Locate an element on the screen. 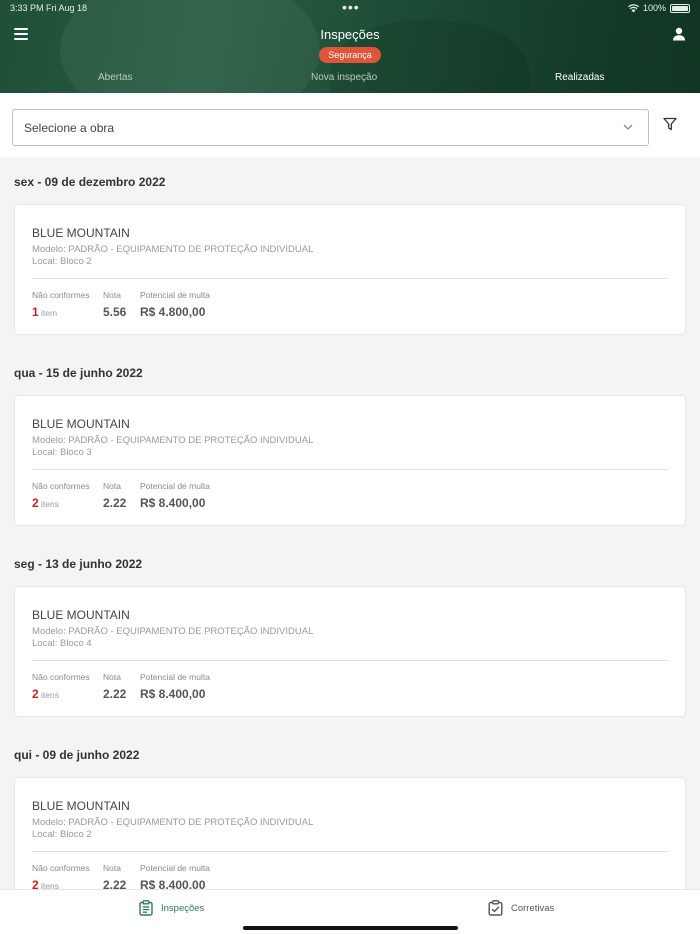  filter-bar: Selecione a obra is located at coordinates (350, 125).